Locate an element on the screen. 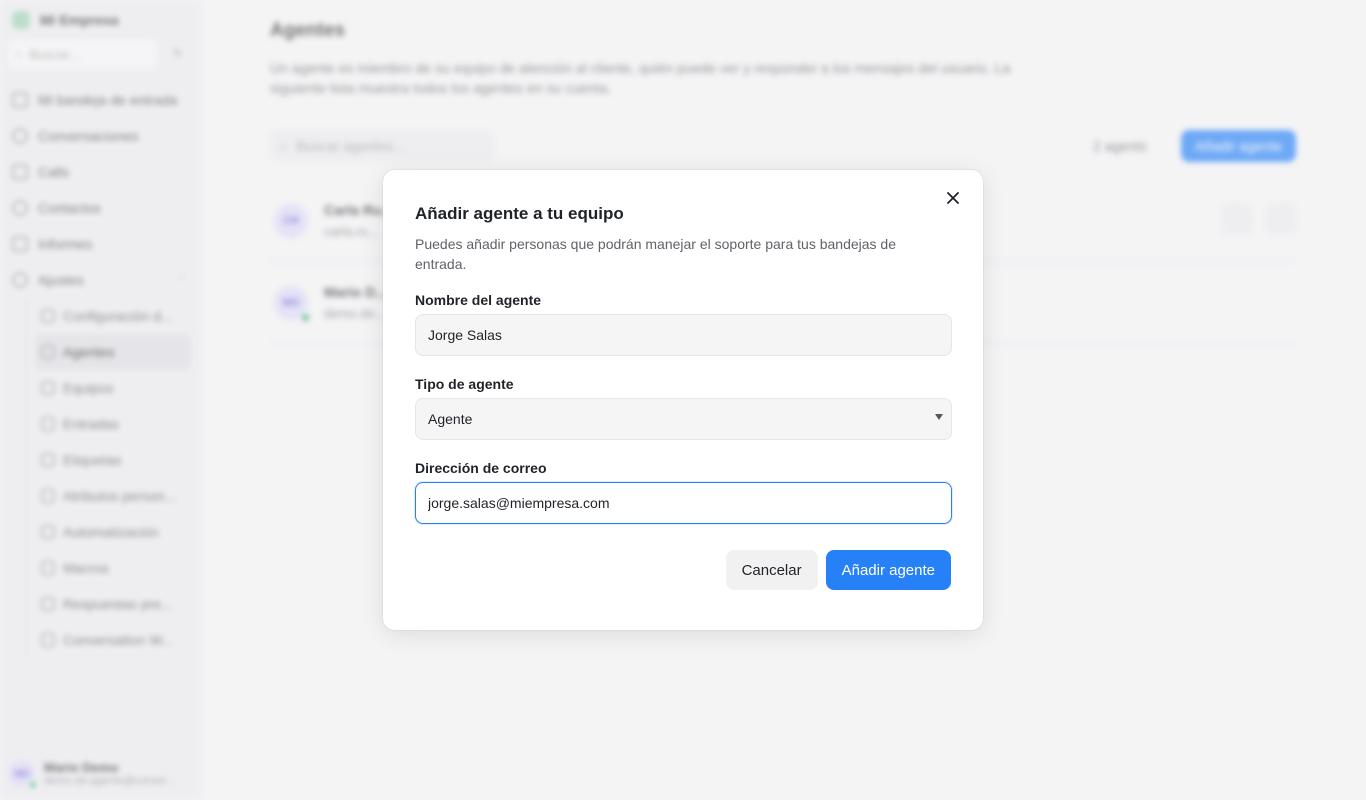 This screenshot has height=800, width=1366. modal-title: Añadir agente a tu equipo is located at coordinates (519, 213).